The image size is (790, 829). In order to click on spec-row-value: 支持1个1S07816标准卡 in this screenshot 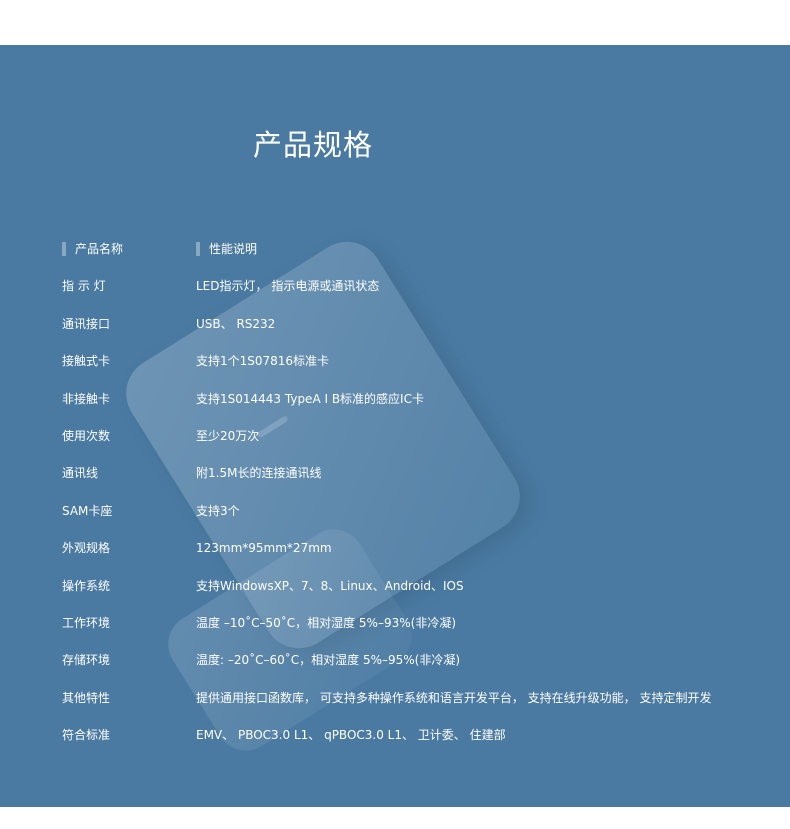, I will do `click(263, 361)`.